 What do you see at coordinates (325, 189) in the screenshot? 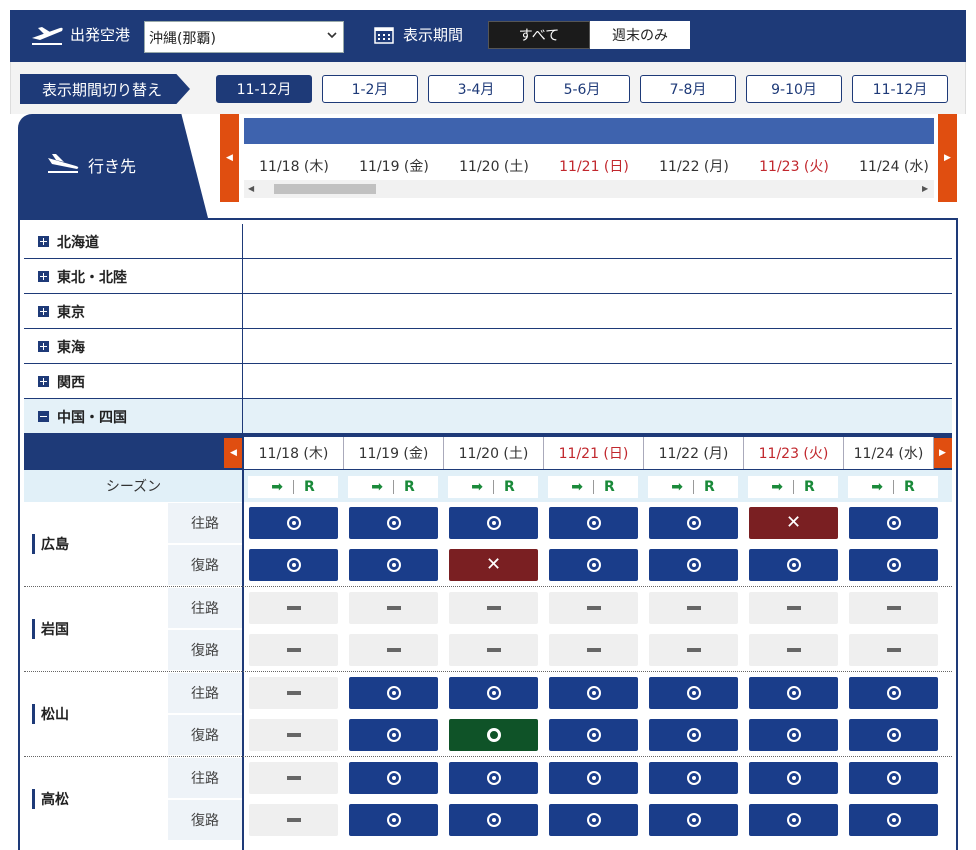
I see `scrollbar-thumb` at bounding box center [325, 189].